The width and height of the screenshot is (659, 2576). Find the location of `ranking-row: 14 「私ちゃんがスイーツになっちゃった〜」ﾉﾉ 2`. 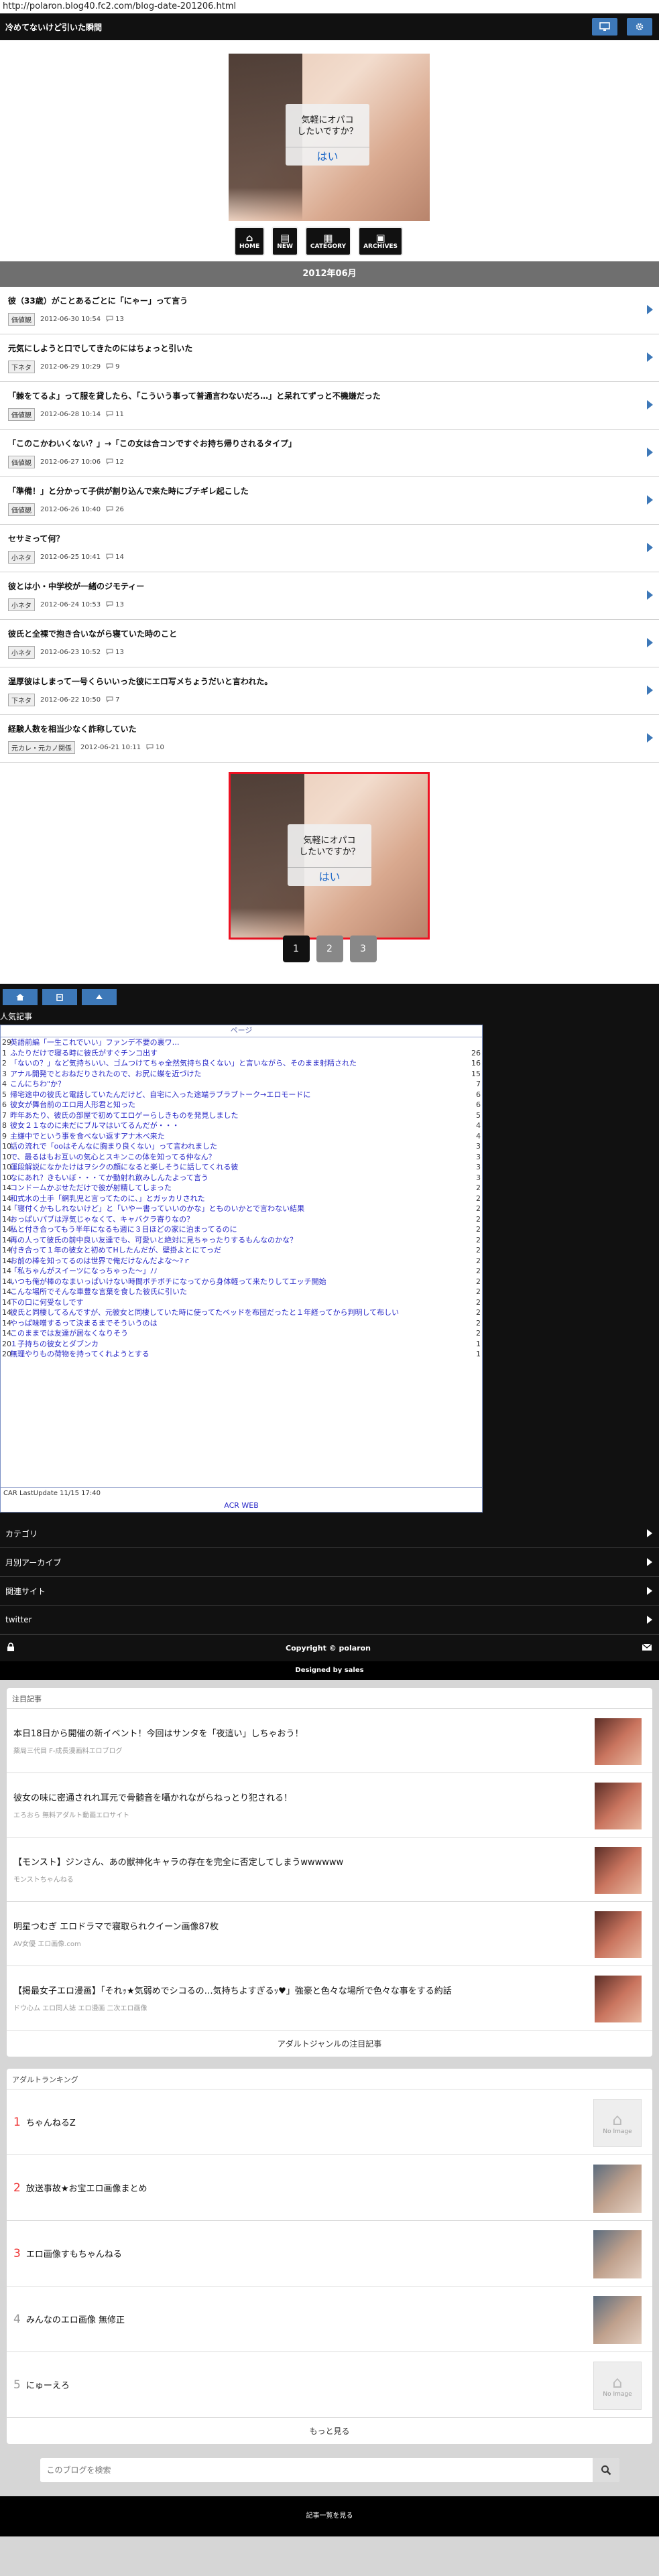

ranking-row: 14 「私ちゃんがスイーツになっちゃった〜」ﾉﾉ 2 is located at coordinates (241, 1271).